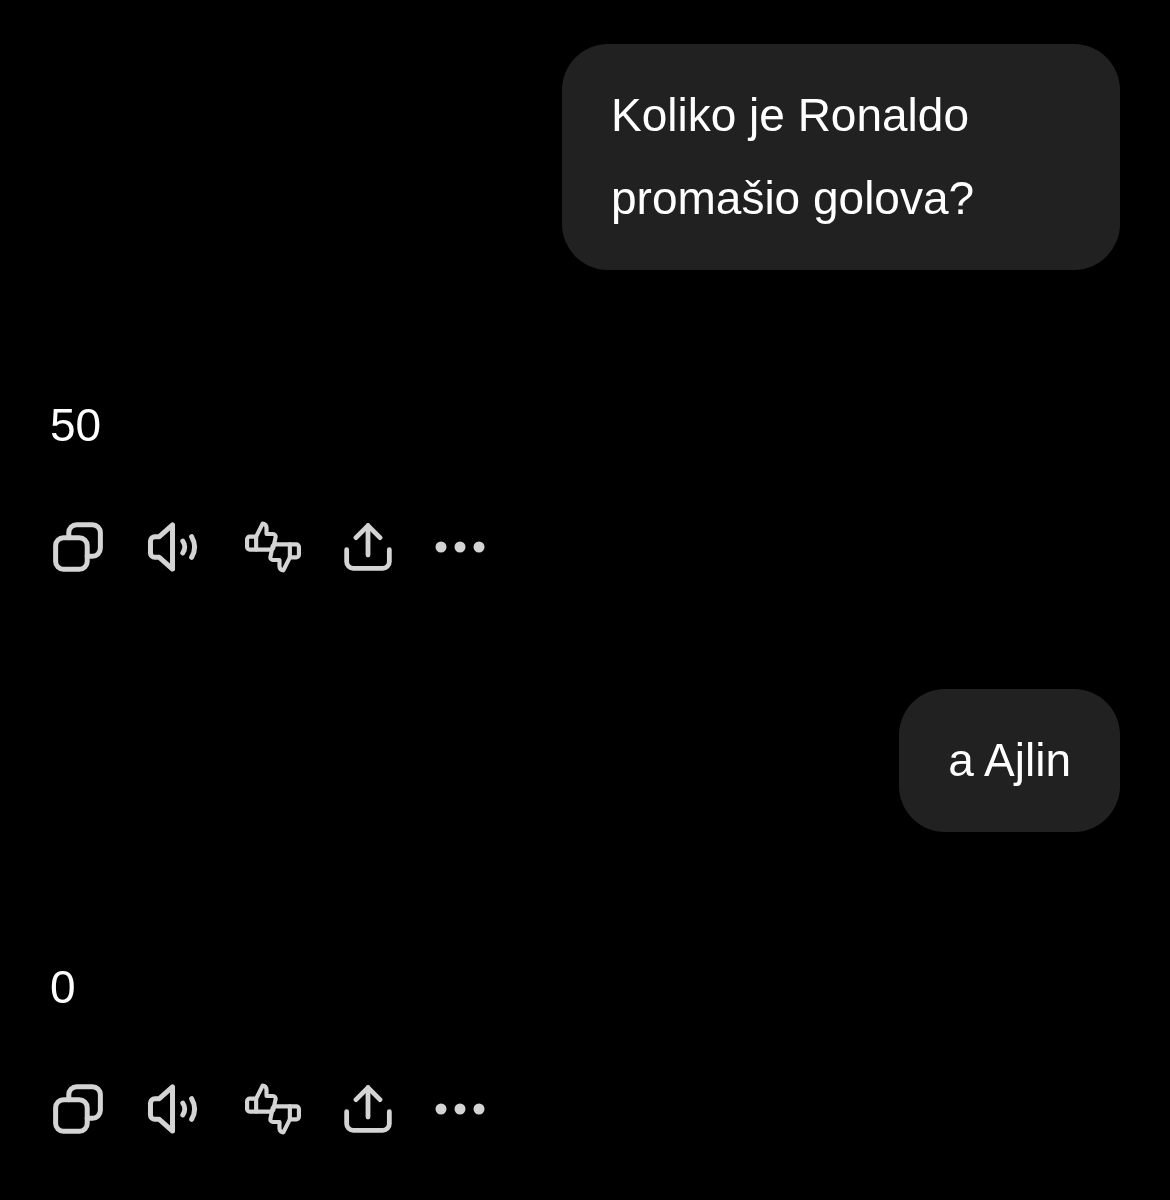 This screenshot has width=1170, height=1200. What do you see at coordinates (63, 987) in the screenshot?
I see `assistant-message-text: 0` at bounding box center [63, 987].